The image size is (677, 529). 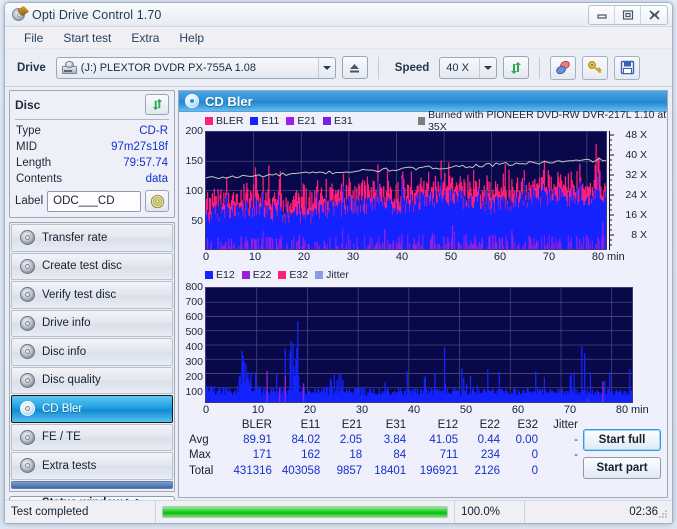 What do you see at coordinates (139, 147) in the screenshot?
I see `disc-mid-value: 97m27s18f` at bounding box center [139, 147].